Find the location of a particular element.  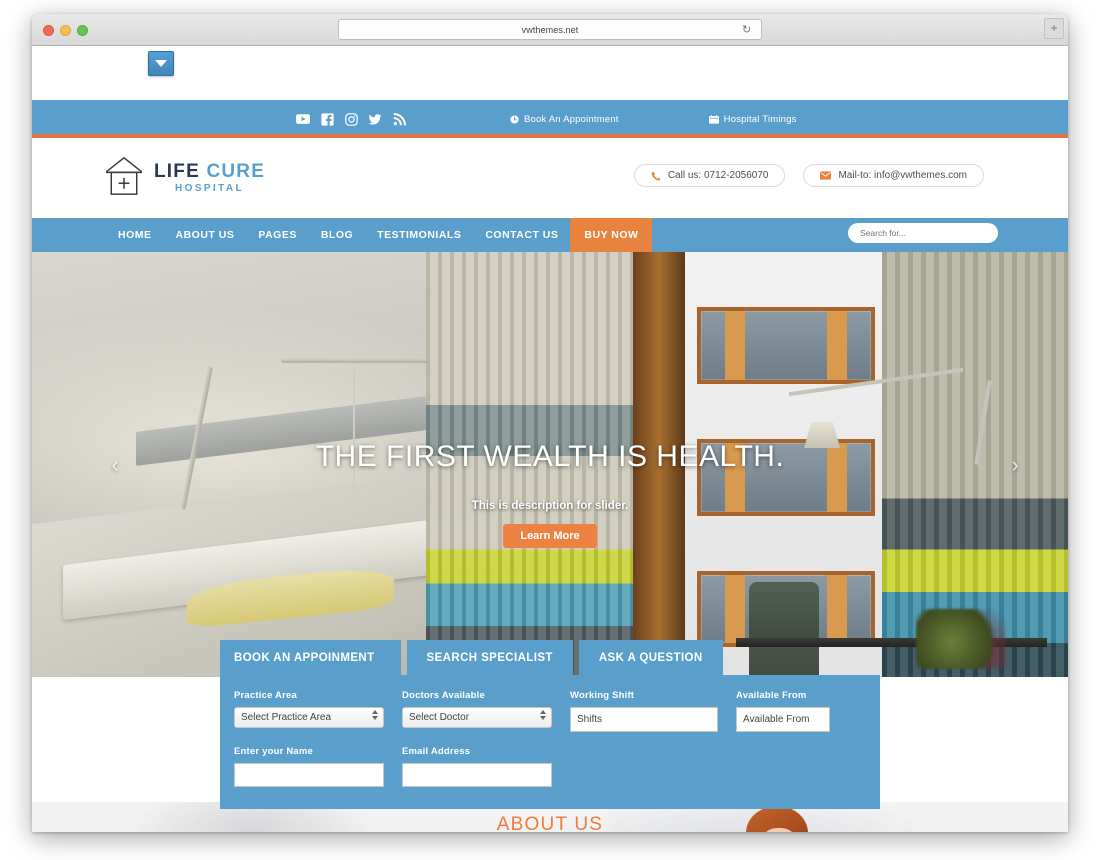

url-text: vwthemes.net is located at coordinates (550, 29).